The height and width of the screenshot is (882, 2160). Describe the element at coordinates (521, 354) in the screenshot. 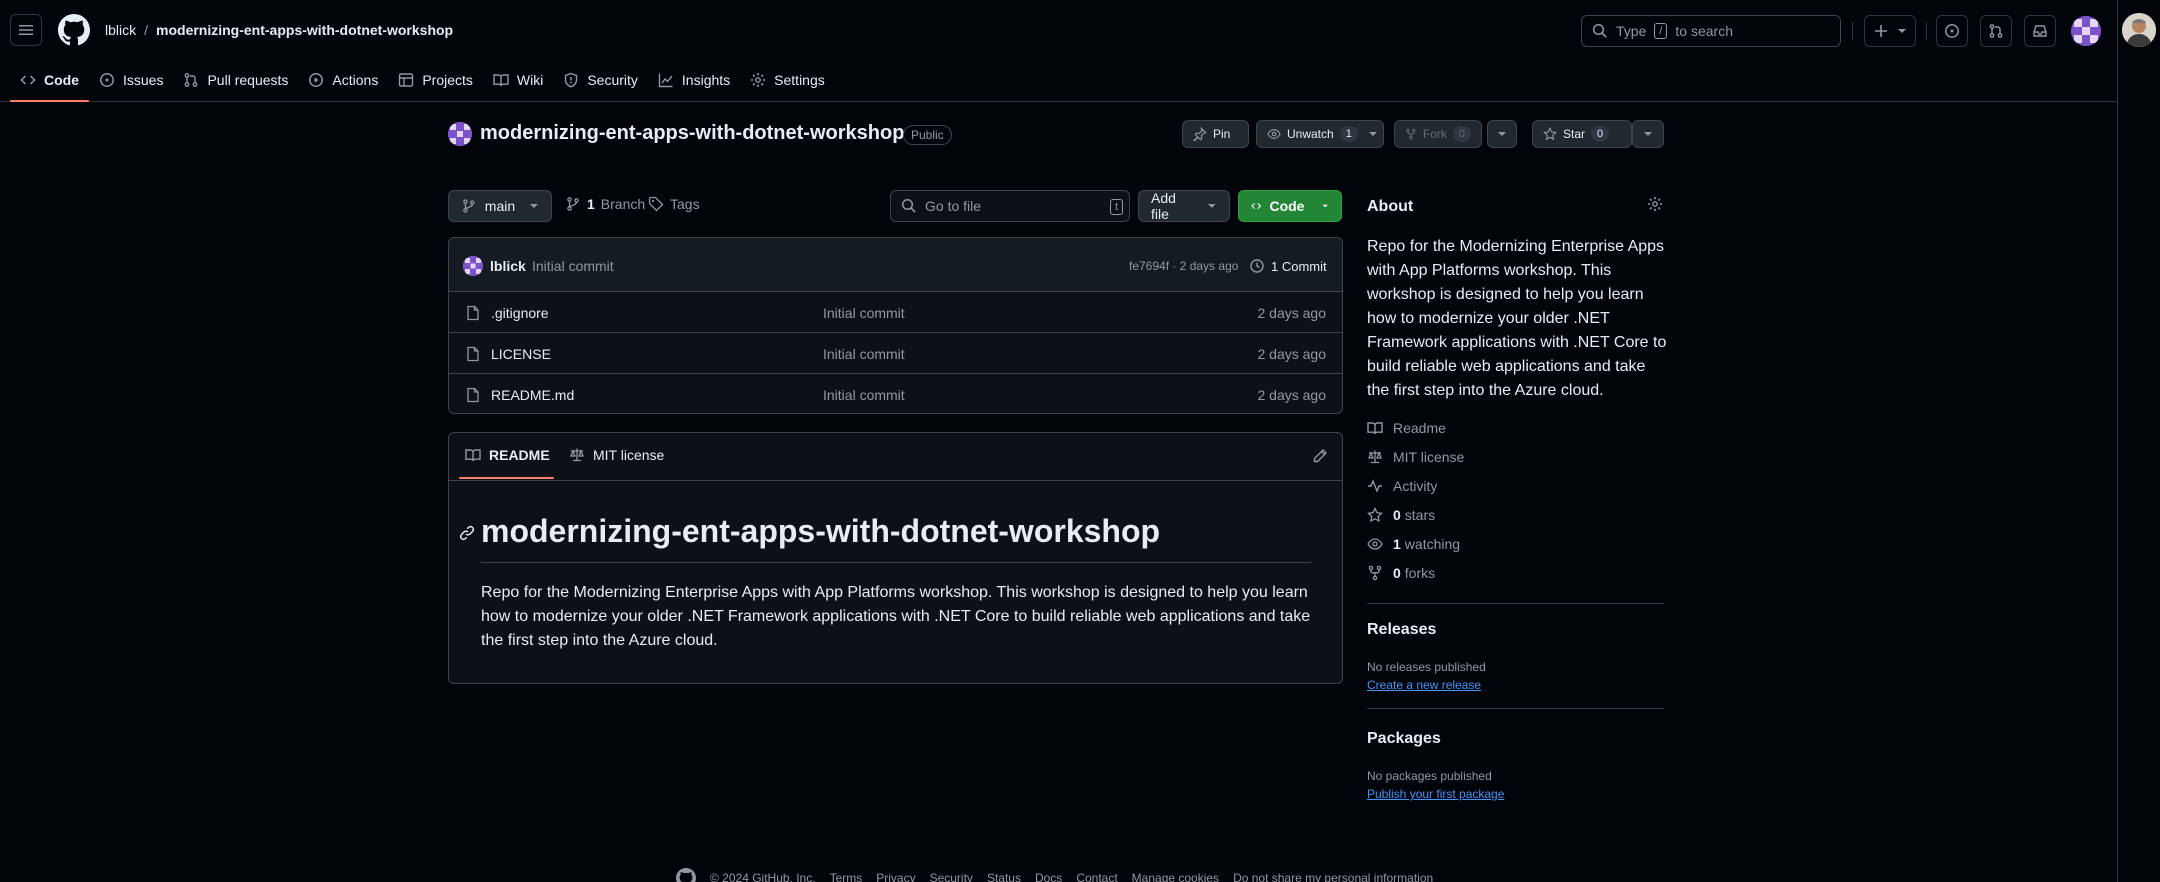

I see `file-name: LICENSE` at that location.